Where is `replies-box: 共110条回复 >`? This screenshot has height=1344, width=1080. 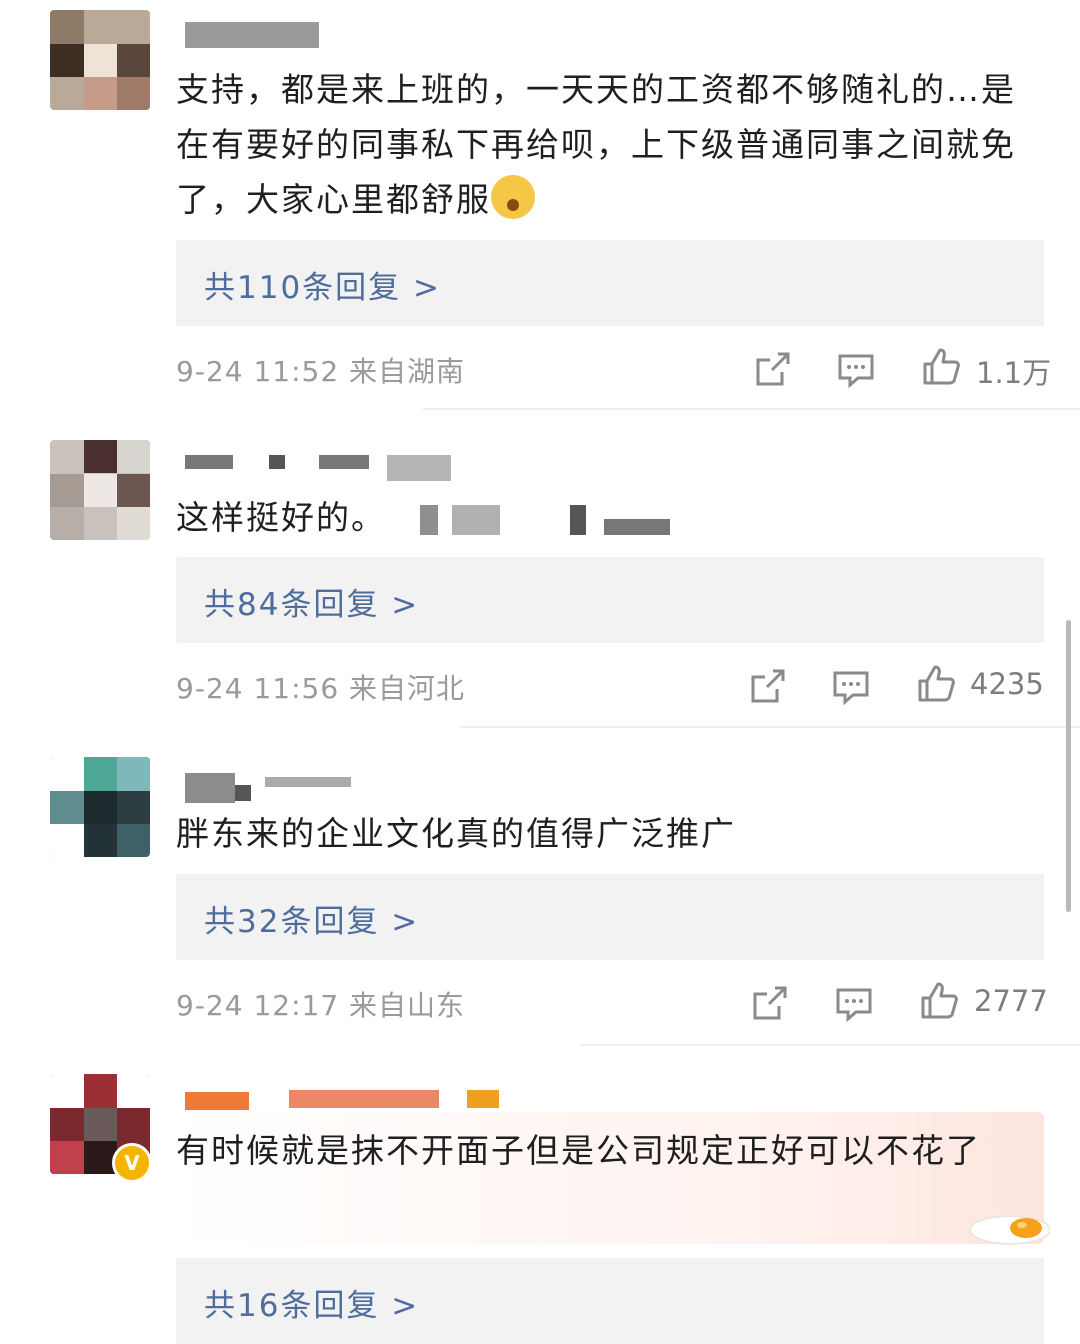
replies-box: 共110条回复 > is located at coordinates (610, 283).